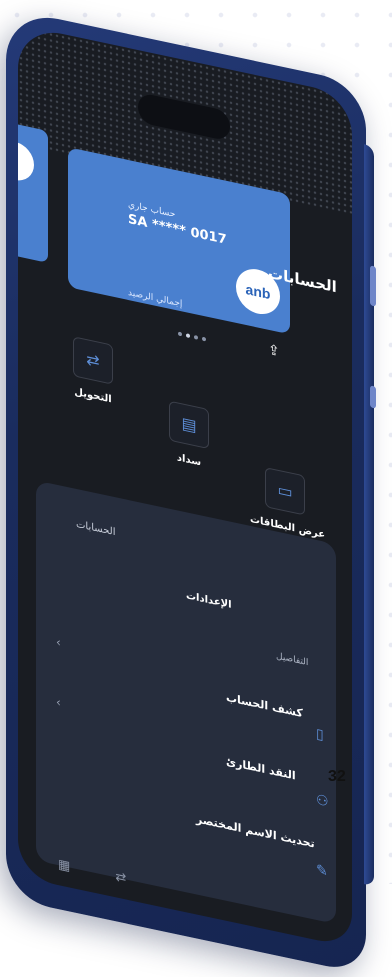 The width and height of the screenshot is (392, 977). Describe the element at coordinates (255, 831) in the screenshot. I see `row-label: تحديث الاسم المختصر` at that location.